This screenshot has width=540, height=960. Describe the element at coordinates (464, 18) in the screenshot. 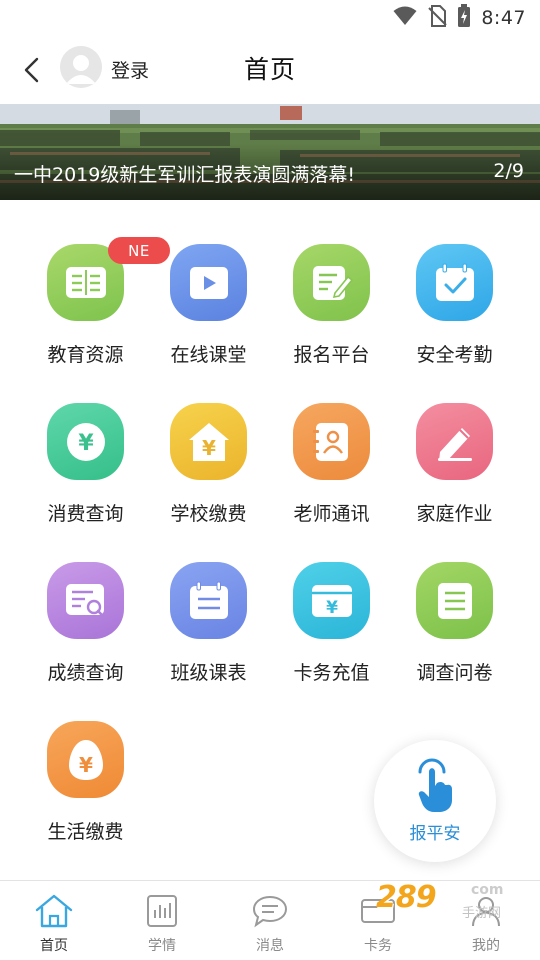

I see `battery-icon` at that location.